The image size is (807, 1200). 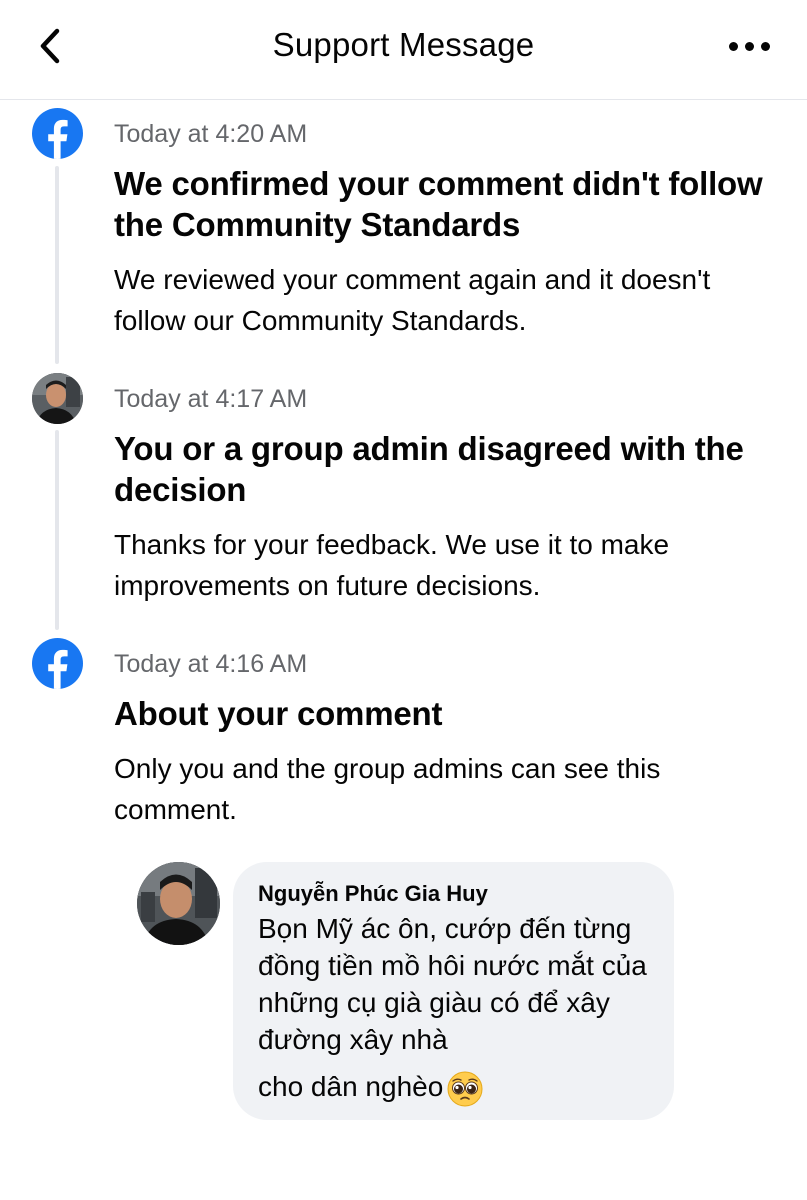 I want to click on user-avatar, so click(x=57, y=398).